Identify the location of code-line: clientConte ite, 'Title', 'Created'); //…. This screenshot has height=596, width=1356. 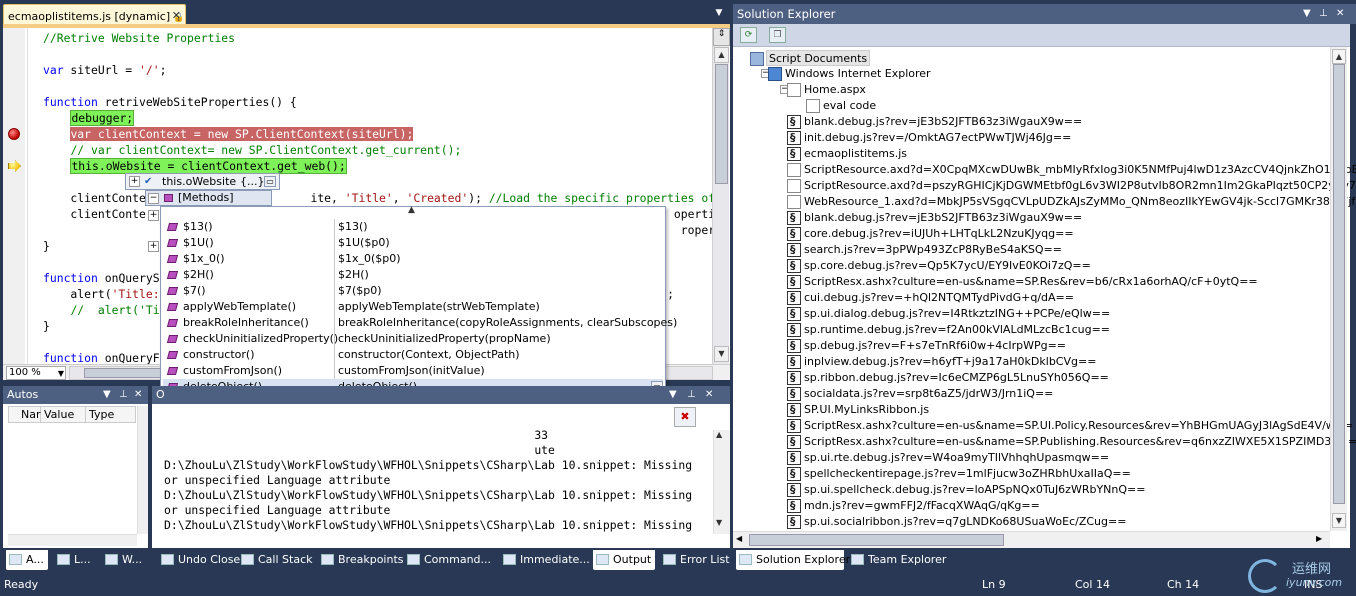
(379, 198).